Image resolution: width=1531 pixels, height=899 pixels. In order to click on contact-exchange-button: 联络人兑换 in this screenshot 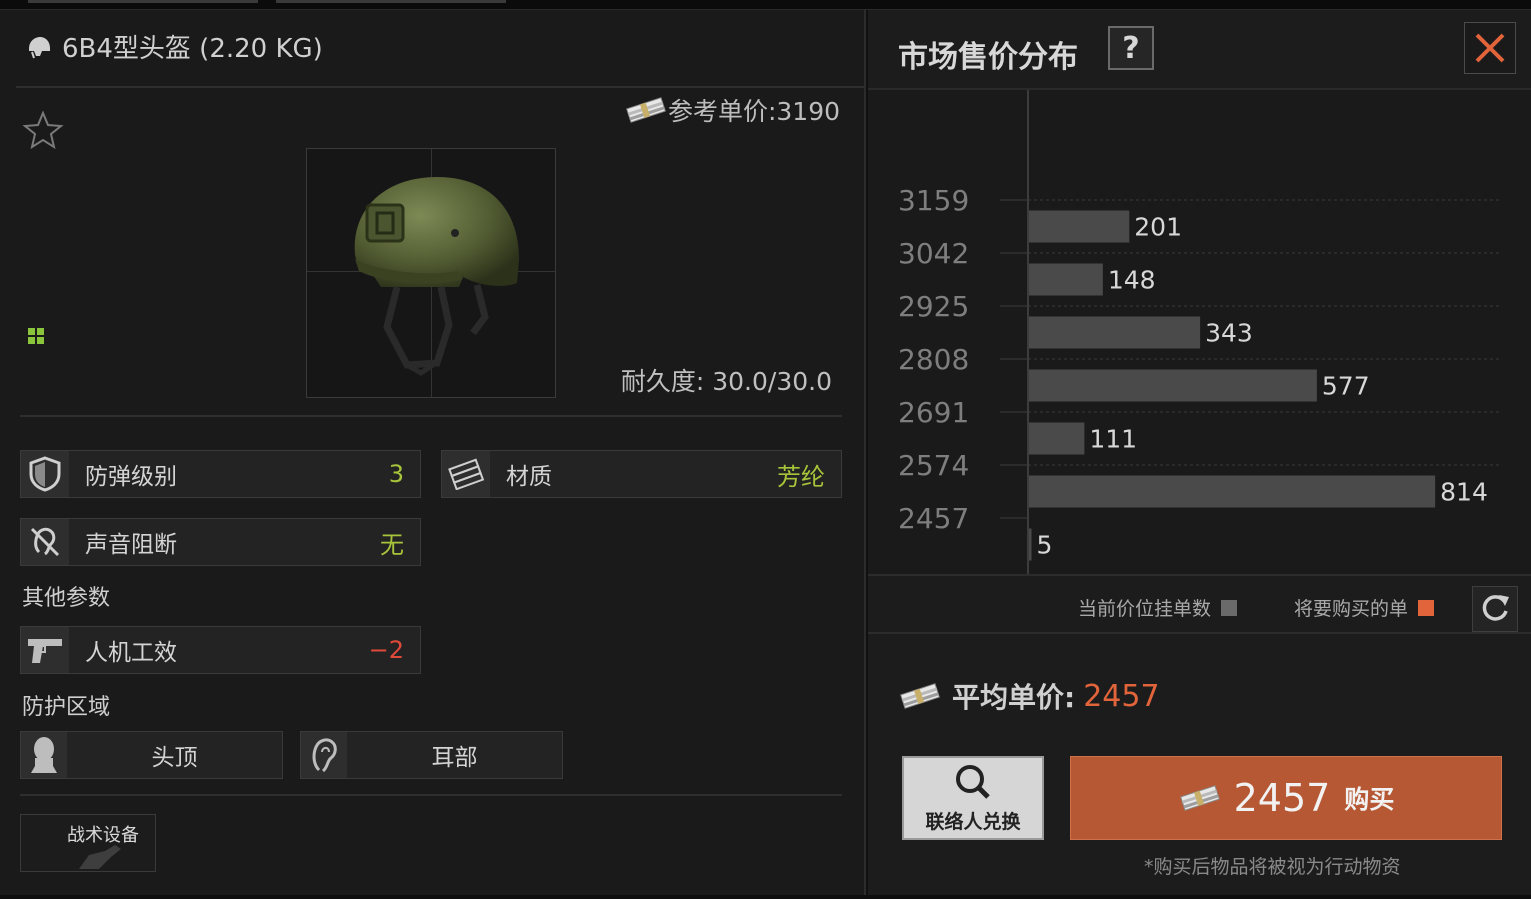, I will do `click(973, 798)`.